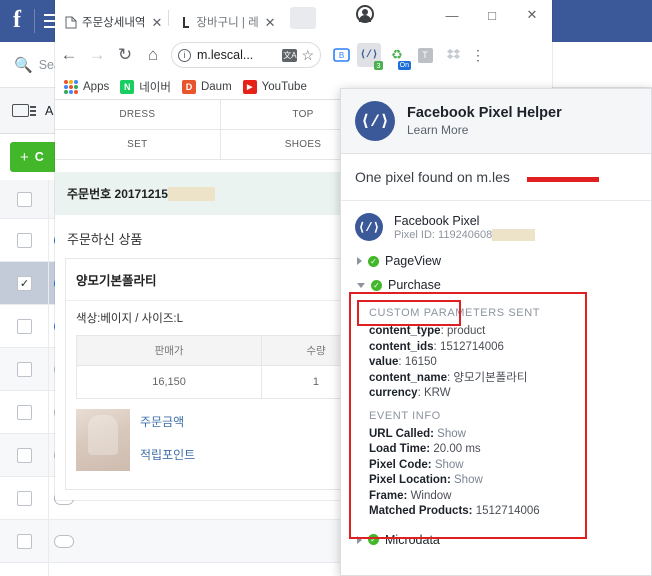 The image size is (652, 576). Describe the element at coordinates (71, 22) in the screenshot. I see `document-icon` at that location.